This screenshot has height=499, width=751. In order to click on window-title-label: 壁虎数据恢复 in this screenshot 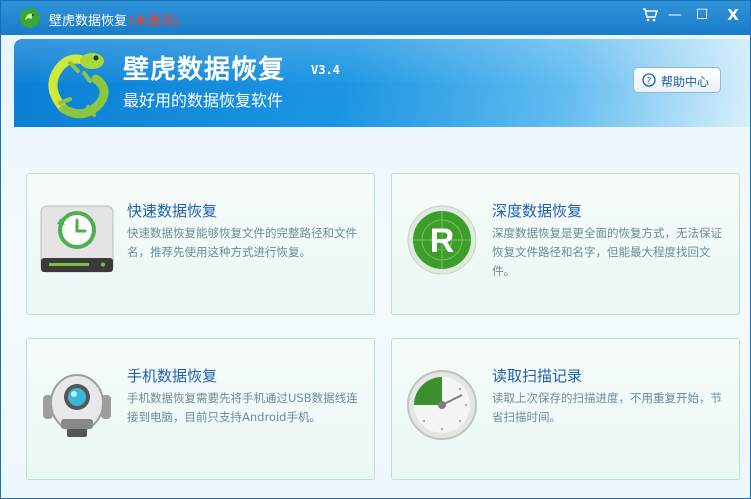, I will do `click(88, 21)`.